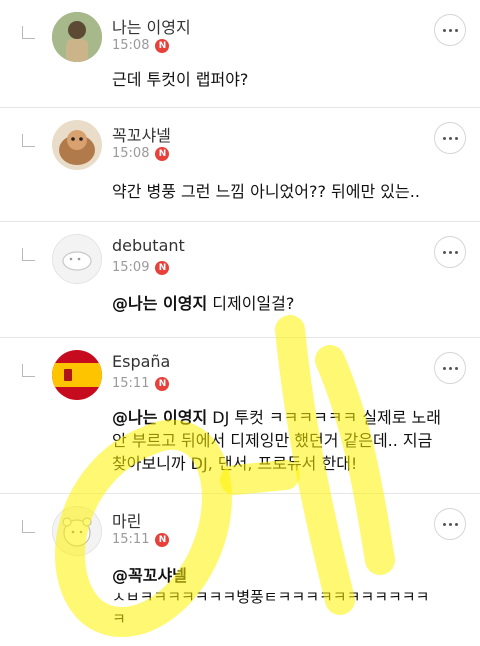  What do you see at coordinates (131, 267) in the screenshot?
I see `comment-time: 15:09` at bounding box center [131, 267].